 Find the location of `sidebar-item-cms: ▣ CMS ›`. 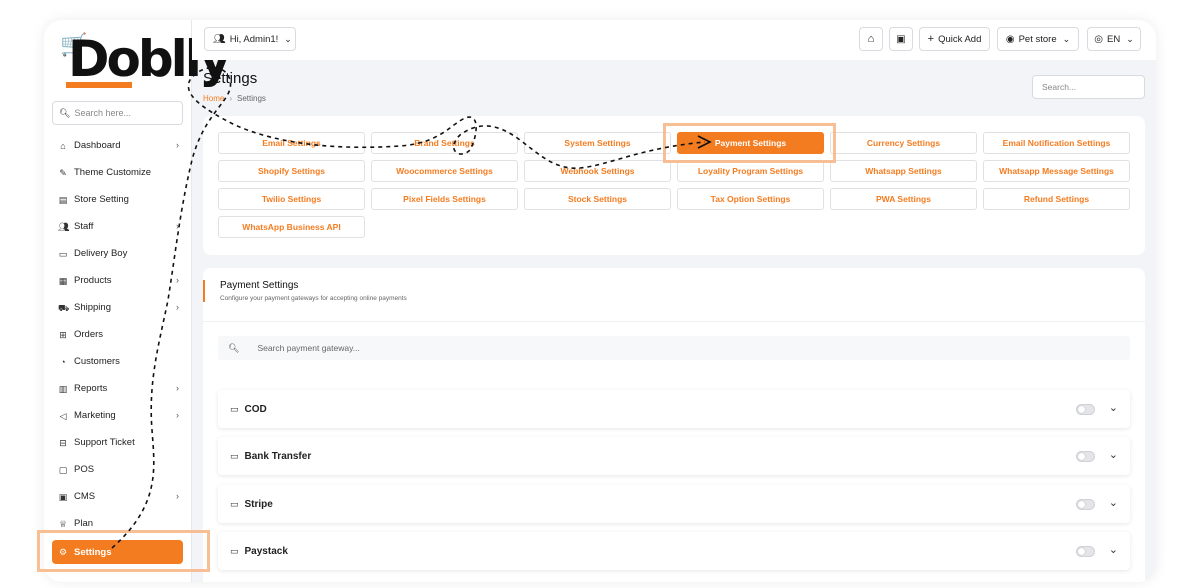

sidebar-item-cms: ▣ CMS › is located at coordinates (117, 496).